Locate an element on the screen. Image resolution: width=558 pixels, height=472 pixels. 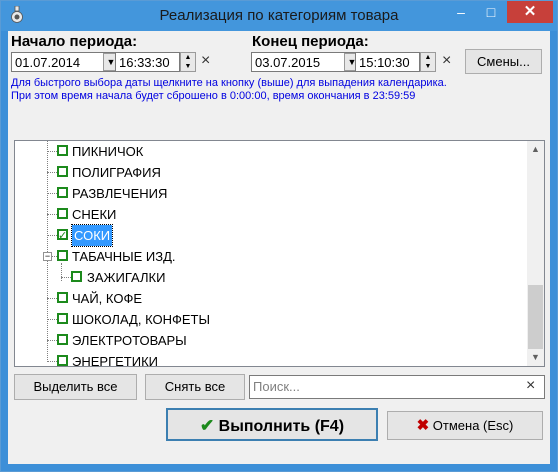
tree-item-label: ЭЛЕКТРОТОВАРЫ is located at coordinates (129, 340).